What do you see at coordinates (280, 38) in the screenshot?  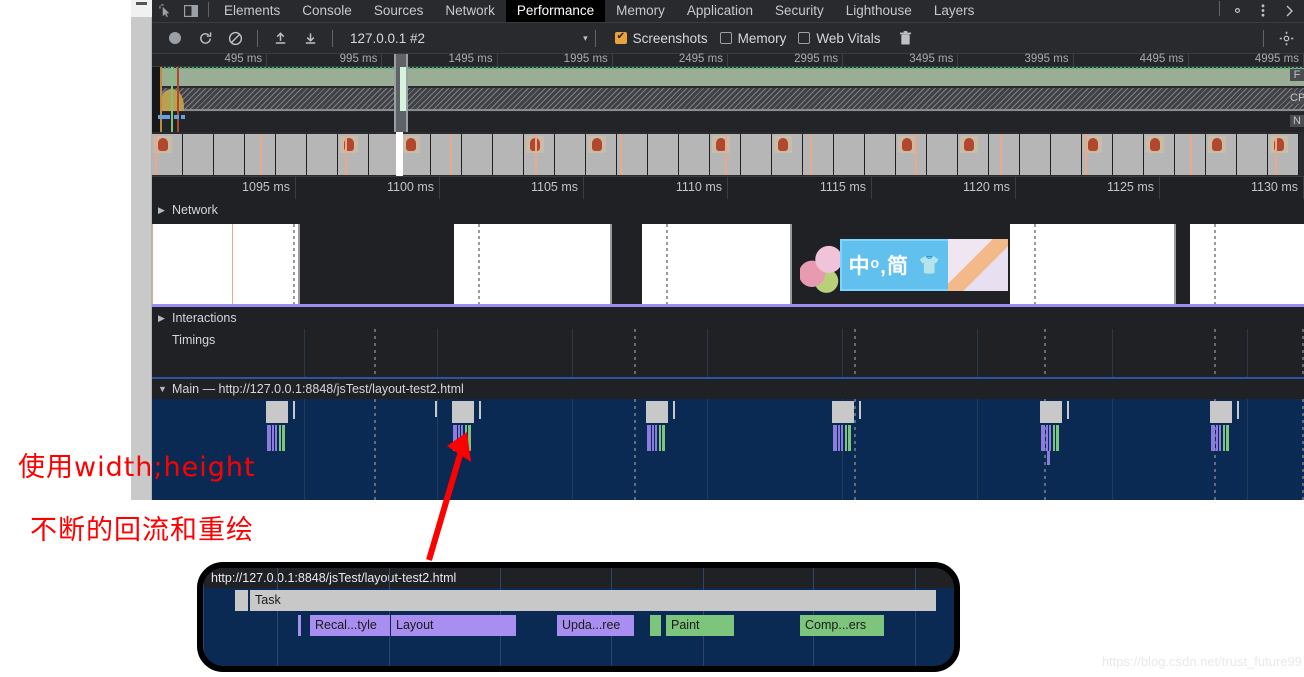 I see `upload-profile-icon` at bounding box center [280, 38].